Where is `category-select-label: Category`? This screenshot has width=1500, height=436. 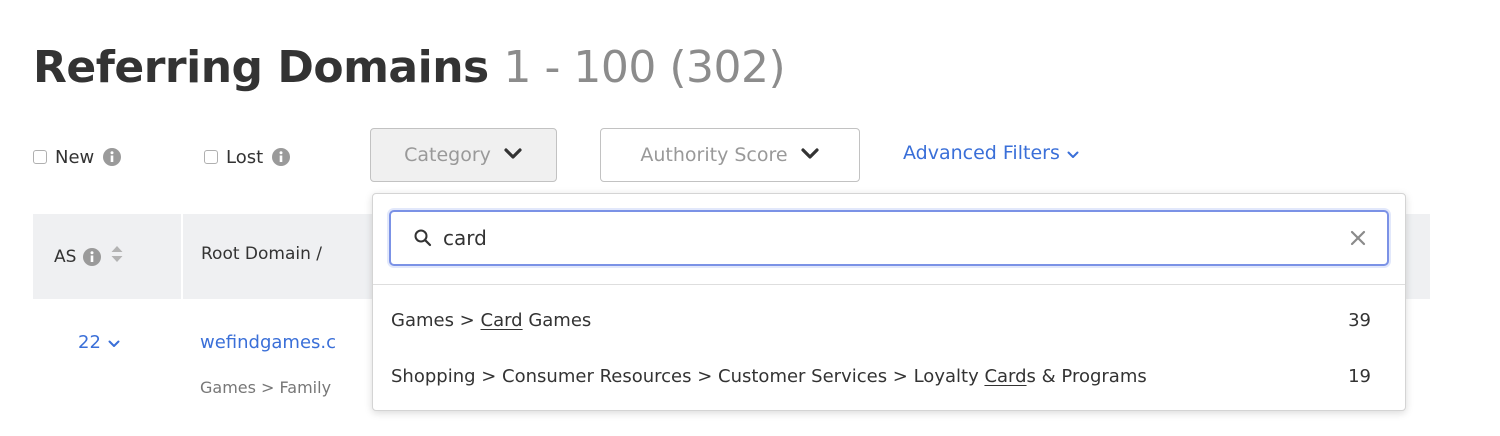 category-select-label: Category is located at coordinates (447, 155).